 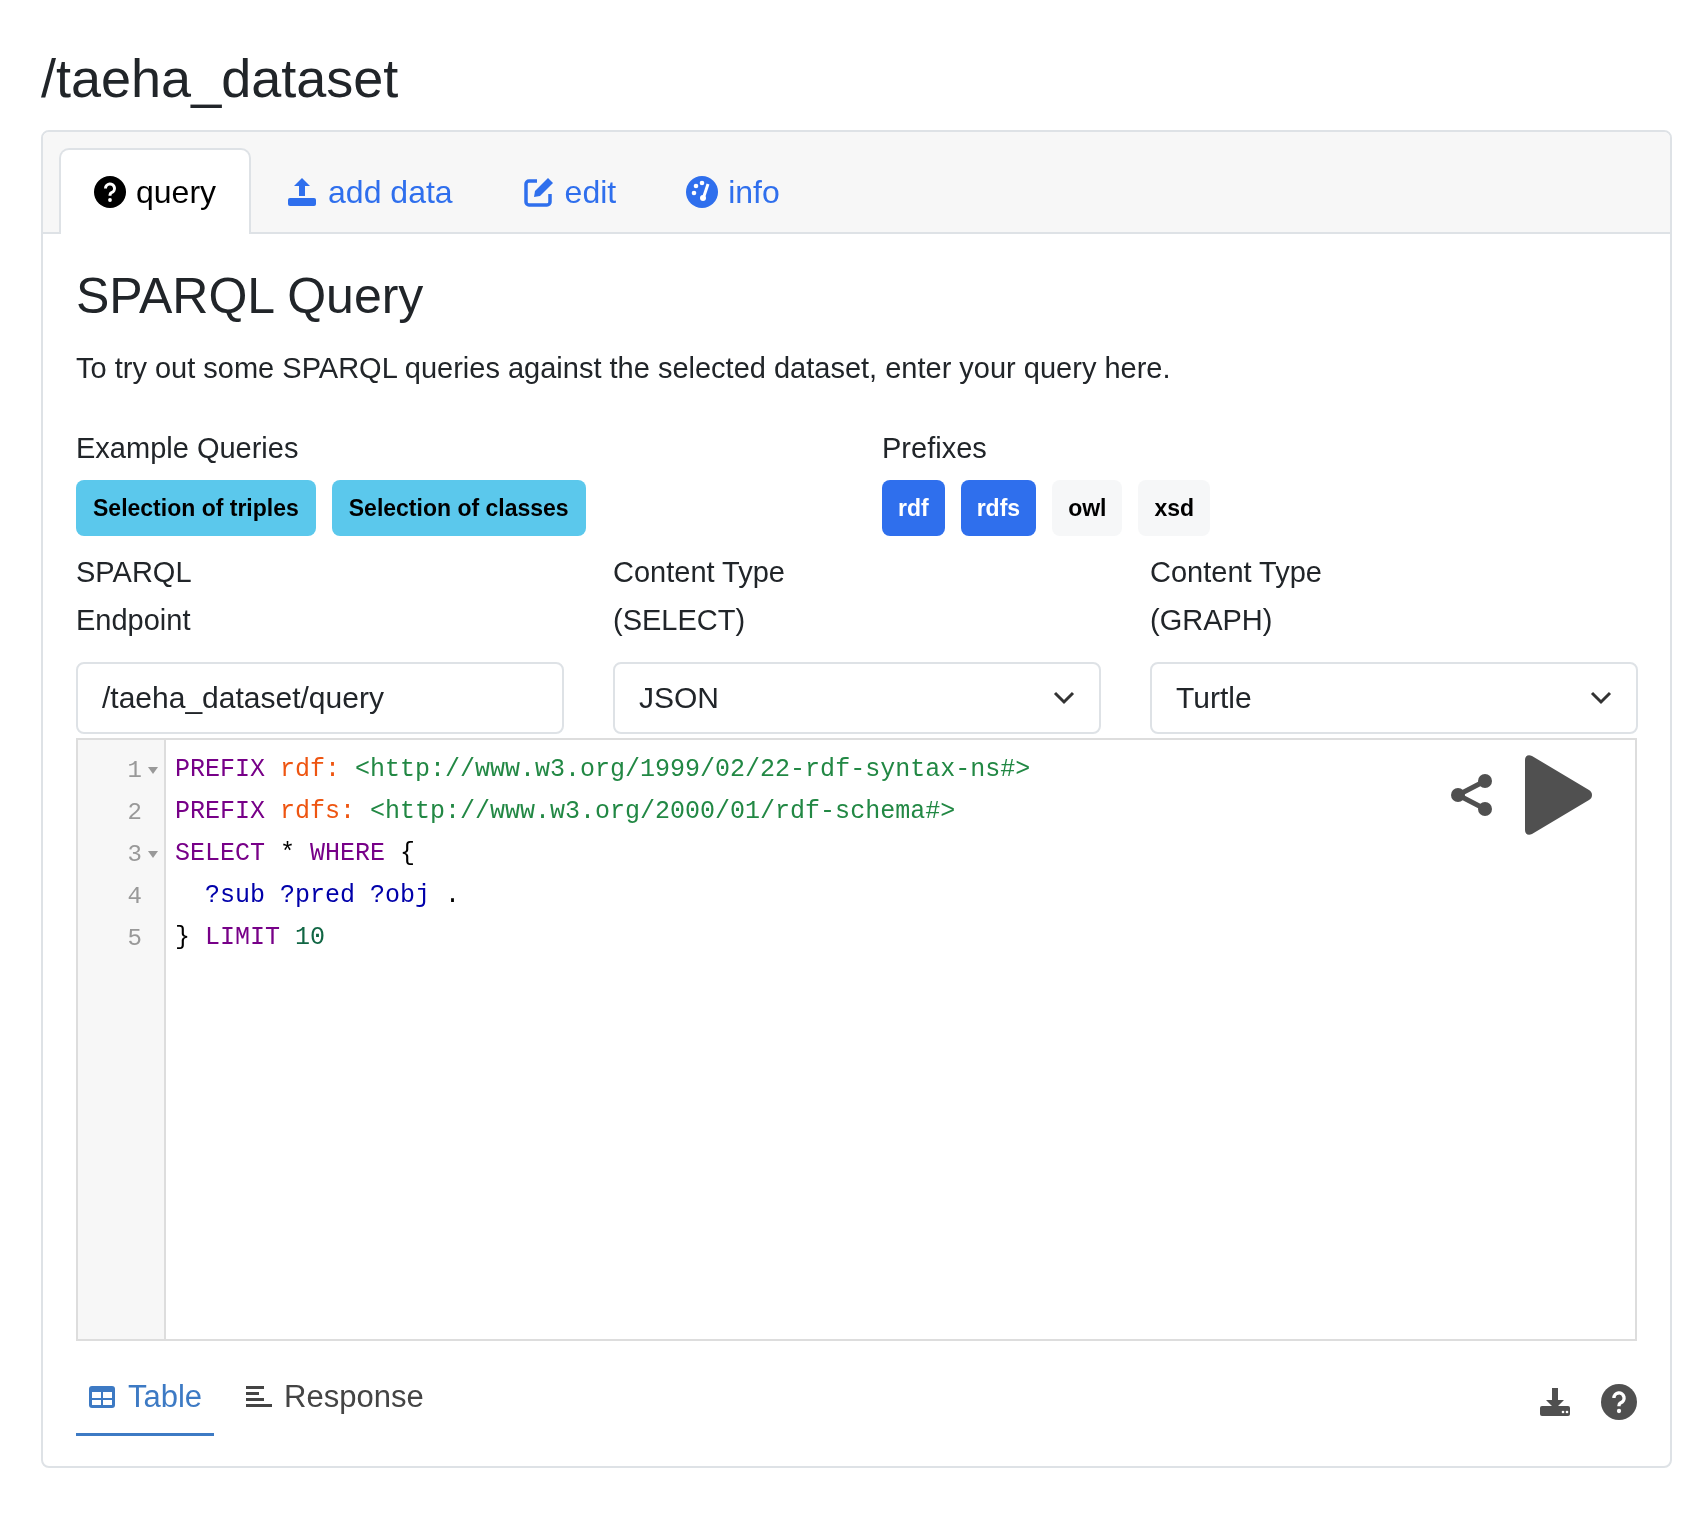 What do you see at coordinates (220, 78) in the screenshot?
I see `dataset-title: /taeha_dataset` at bounding box center [220, 78].